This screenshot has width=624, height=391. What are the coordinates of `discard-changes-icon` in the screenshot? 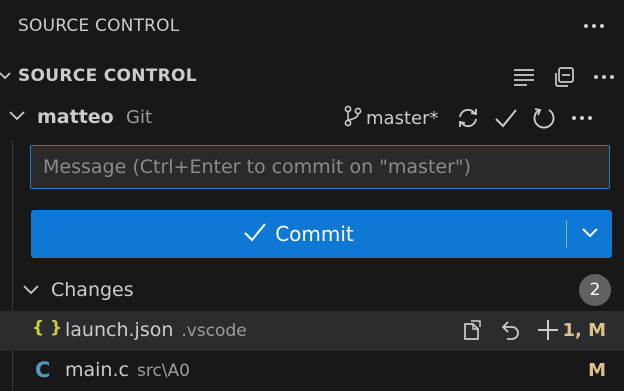 It's located at (510, 330).